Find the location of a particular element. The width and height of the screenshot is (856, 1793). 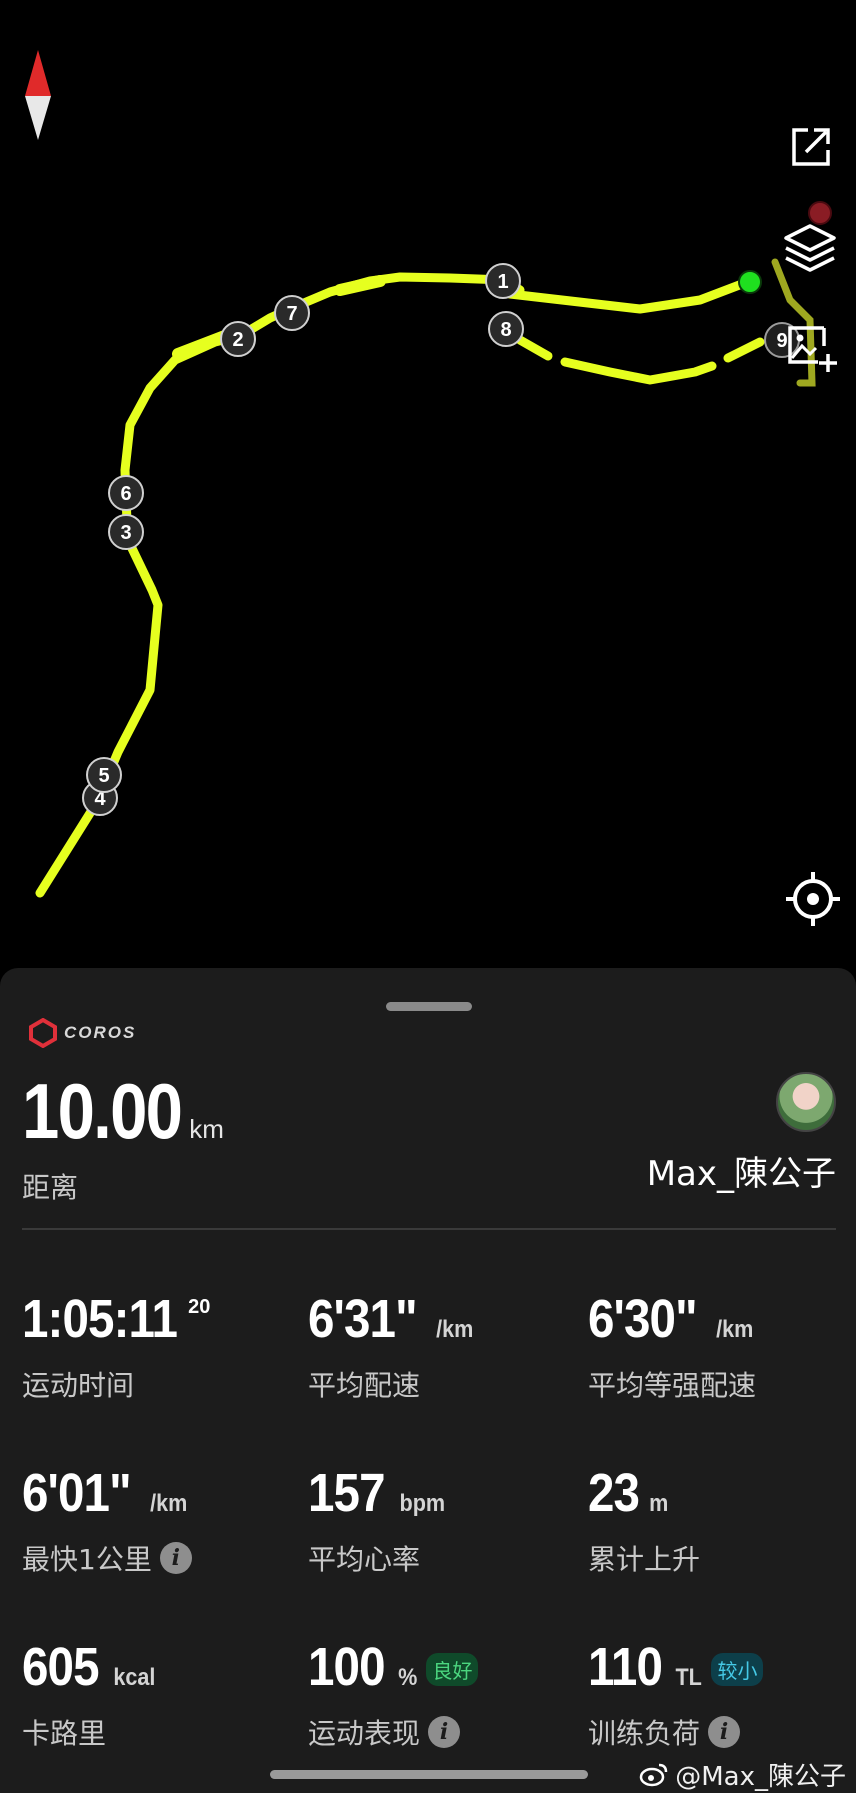

stat-label: 累计上升 is located at coordinates (644, 1559).